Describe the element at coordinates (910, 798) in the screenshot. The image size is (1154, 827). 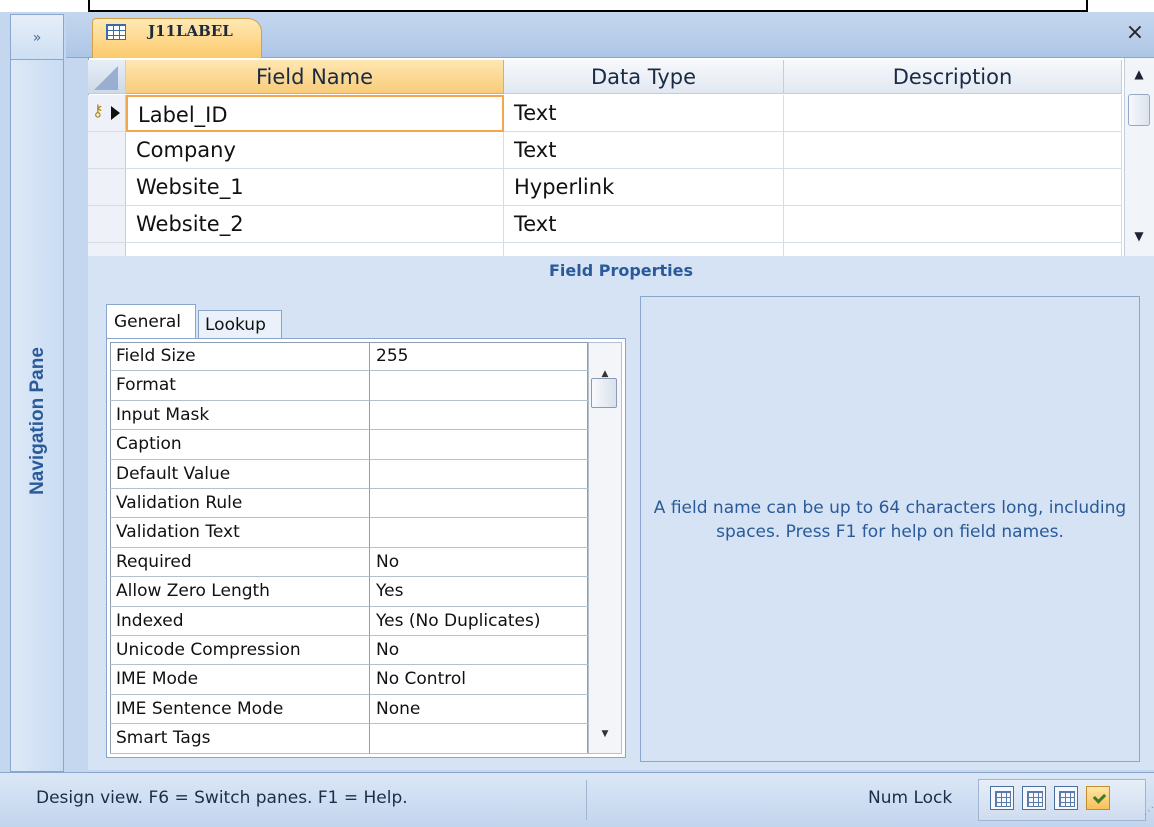
I see `num-lock-indicator: Num Lock` at that location.